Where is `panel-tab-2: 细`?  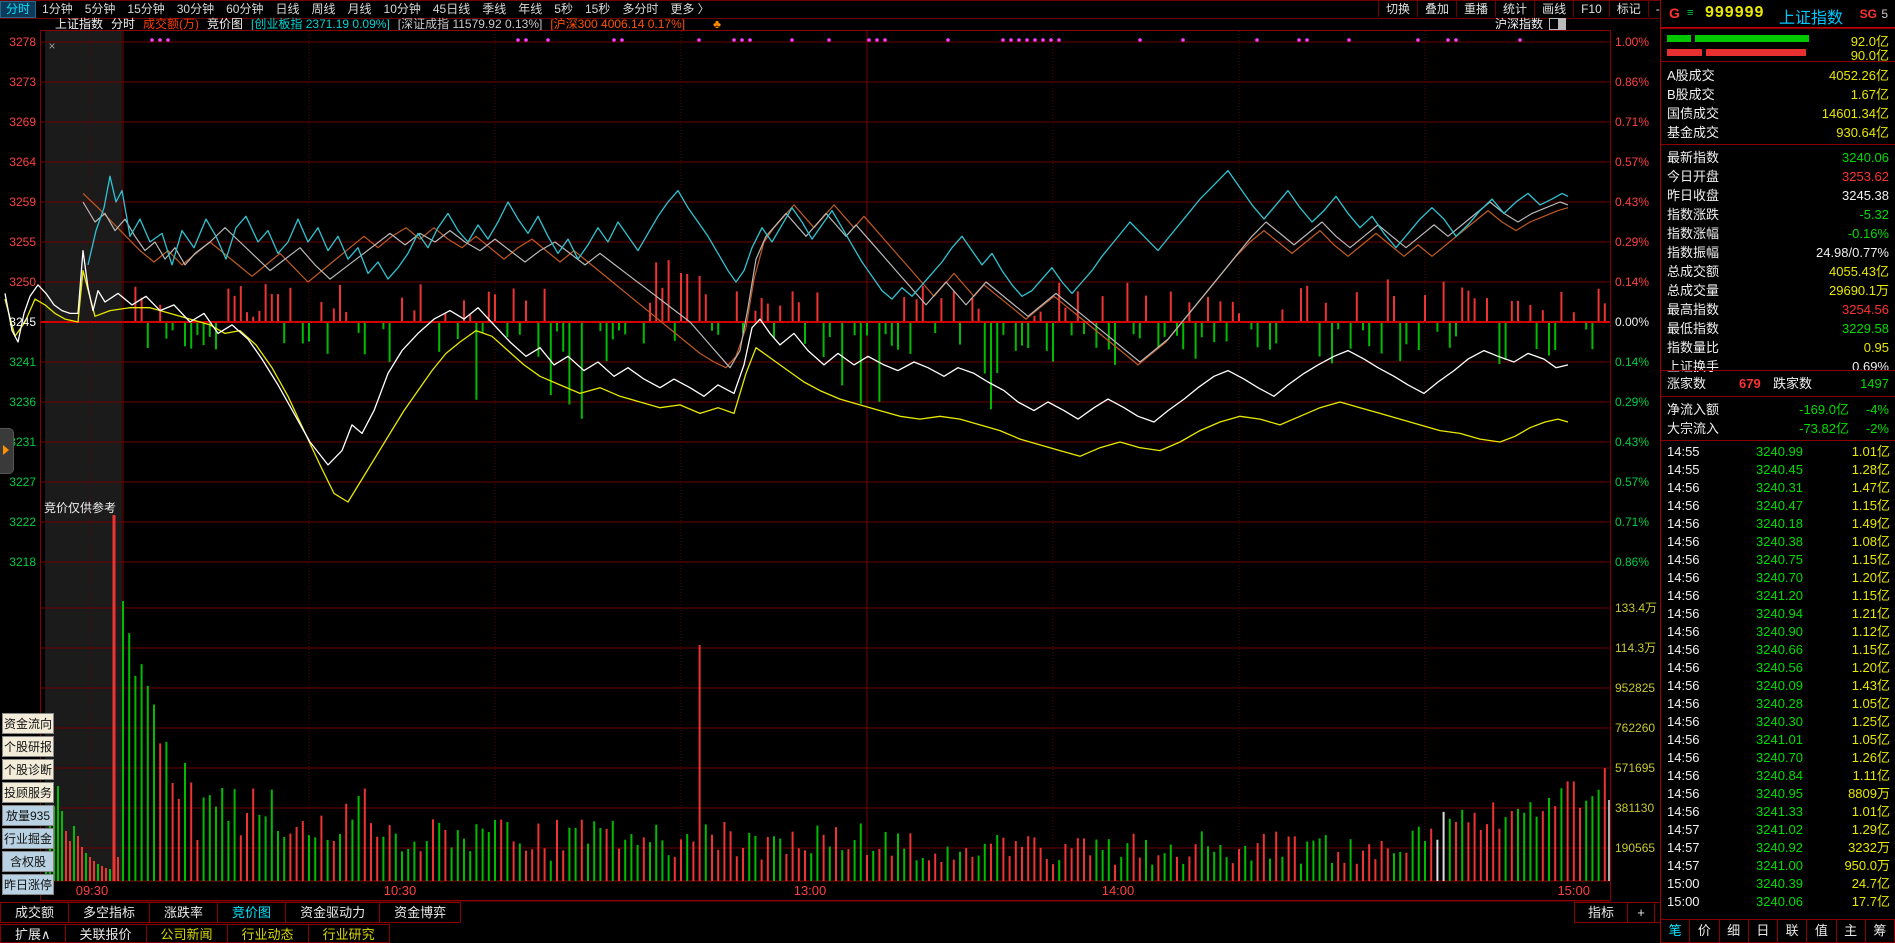 panel-tab-2: 细 is located at coordinates (1734, 931).